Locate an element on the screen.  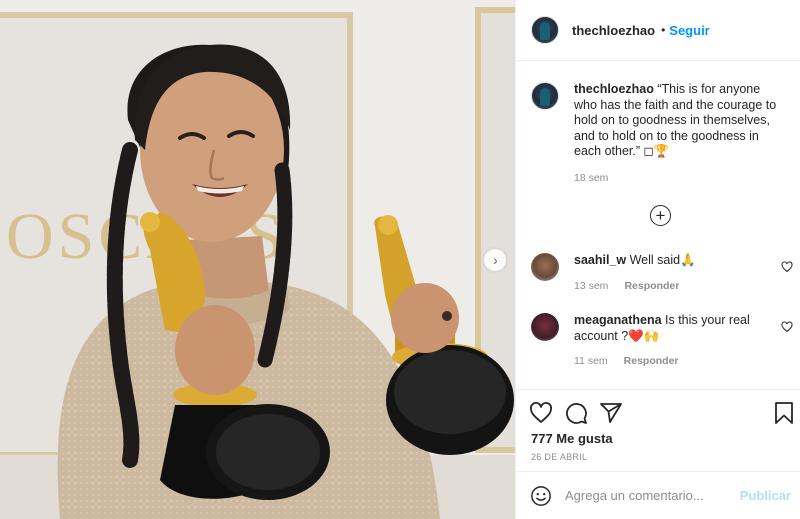
comment-username: meaganathena is located at coordinates (618, 320).